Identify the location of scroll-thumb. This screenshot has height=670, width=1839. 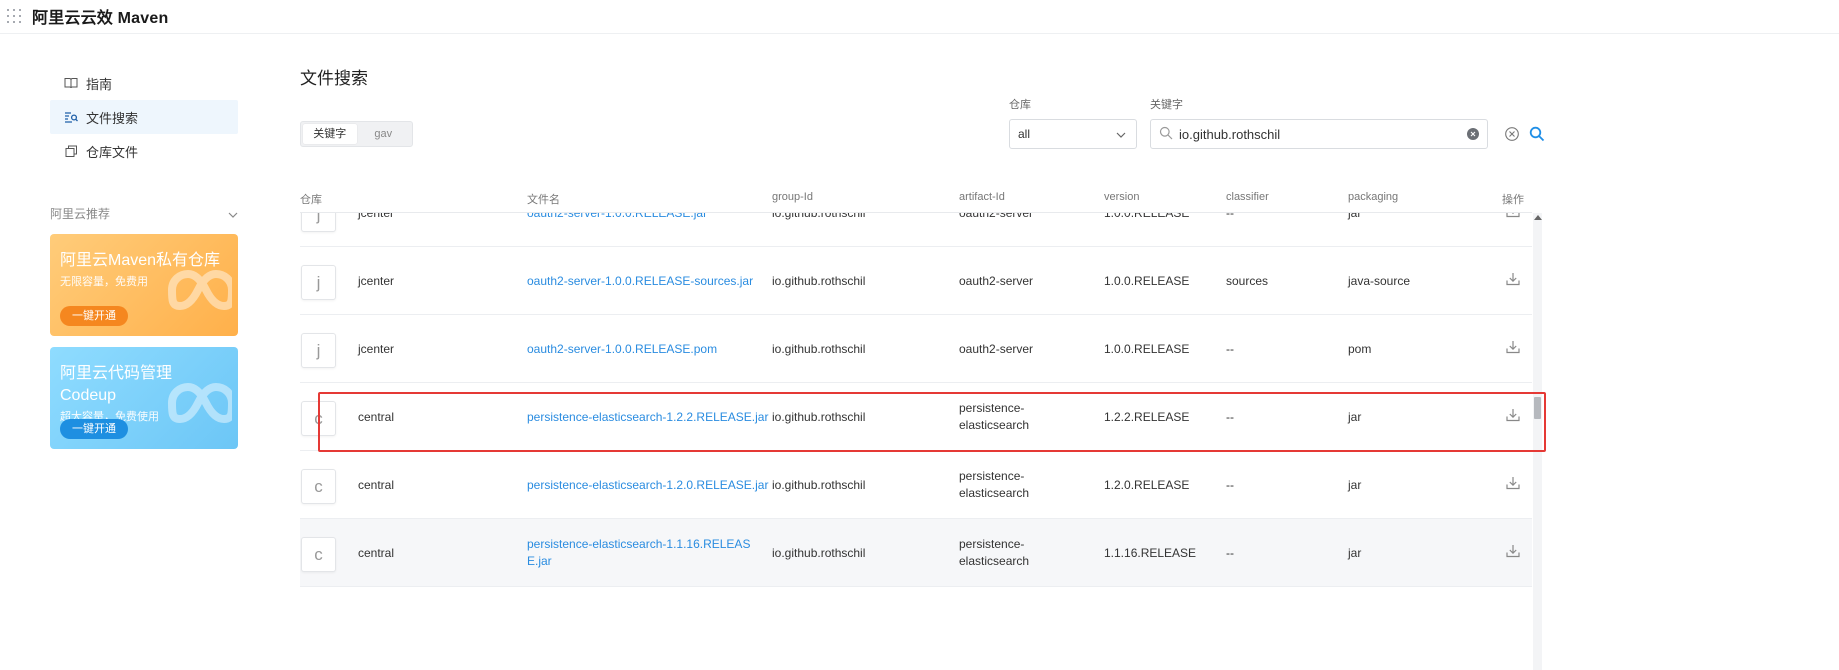
(1537, 408).